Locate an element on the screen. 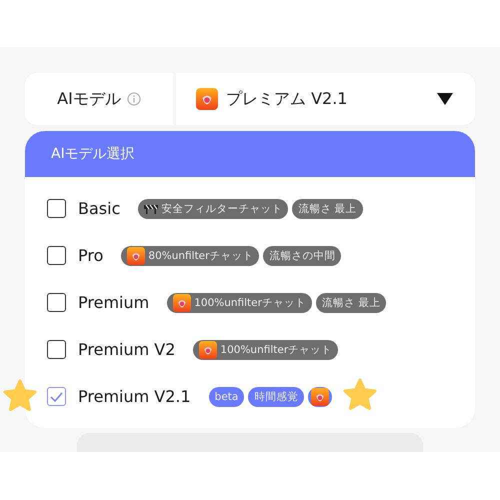  field-label: AIモデル is located at coordinates (89, 99).